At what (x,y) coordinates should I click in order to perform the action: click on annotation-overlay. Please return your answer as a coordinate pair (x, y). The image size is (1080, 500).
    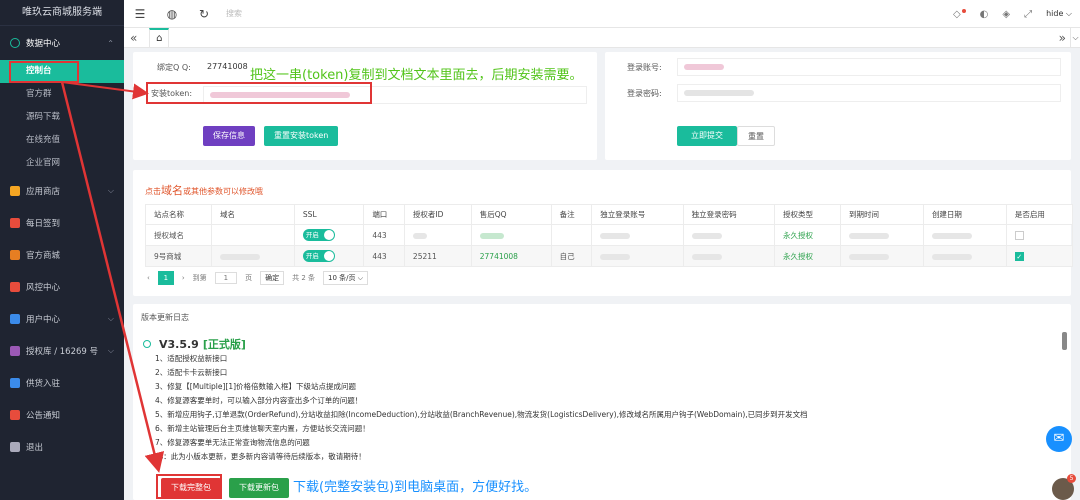
    Looking at the image, I should click on (87, 267).